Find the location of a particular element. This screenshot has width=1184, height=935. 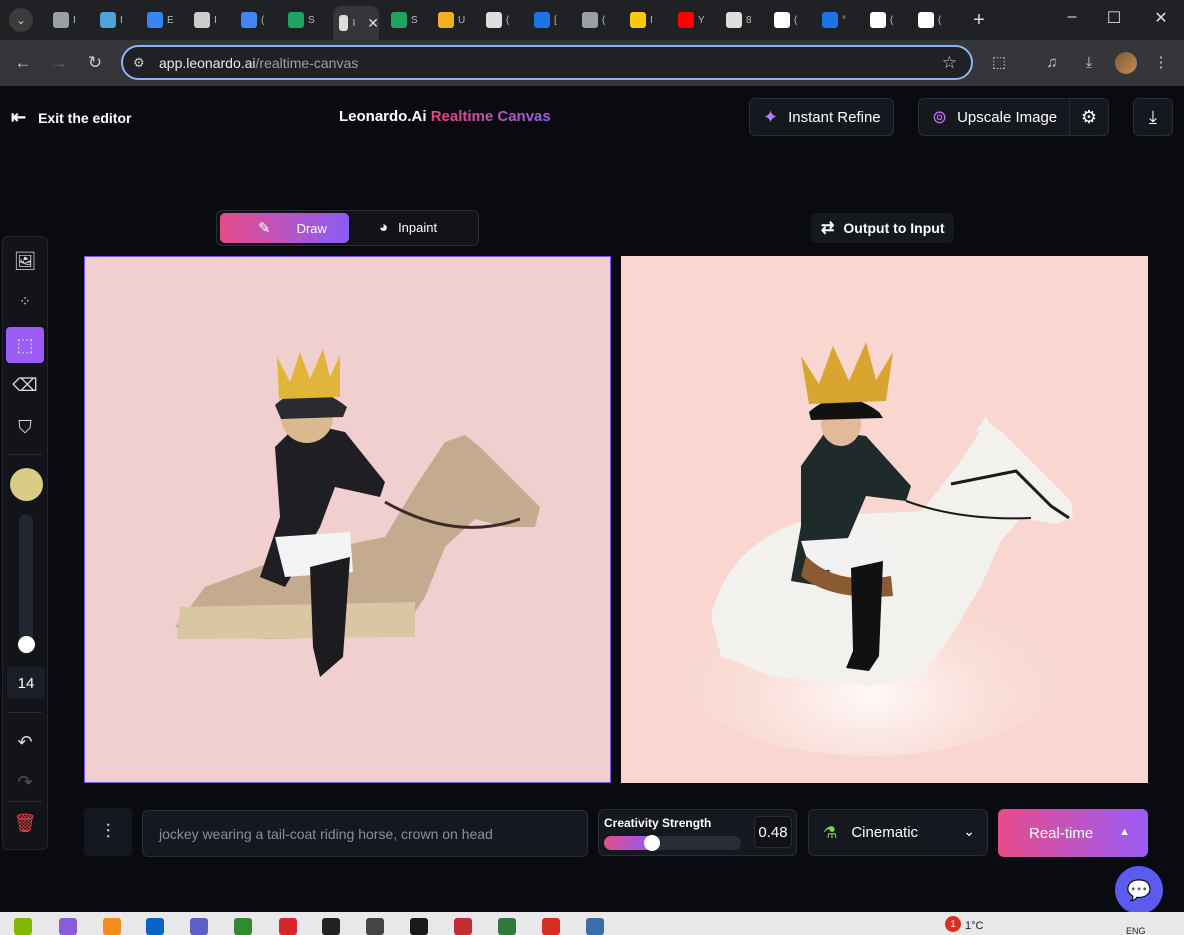

exit-arrow-icon: ⇤ is located at coordinates (19, 117).